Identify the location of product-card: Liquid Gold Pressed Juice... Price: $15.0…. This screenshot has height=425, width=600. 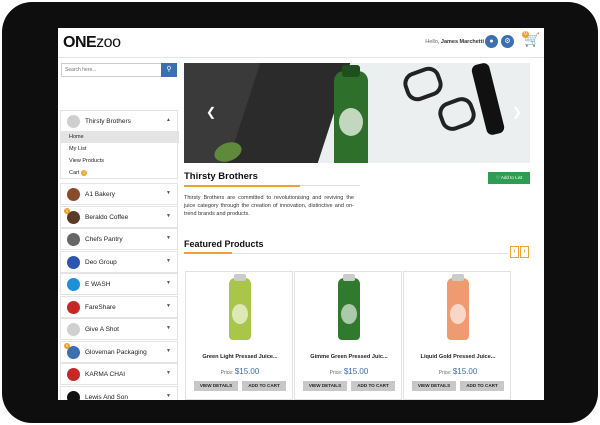
(457, 335).